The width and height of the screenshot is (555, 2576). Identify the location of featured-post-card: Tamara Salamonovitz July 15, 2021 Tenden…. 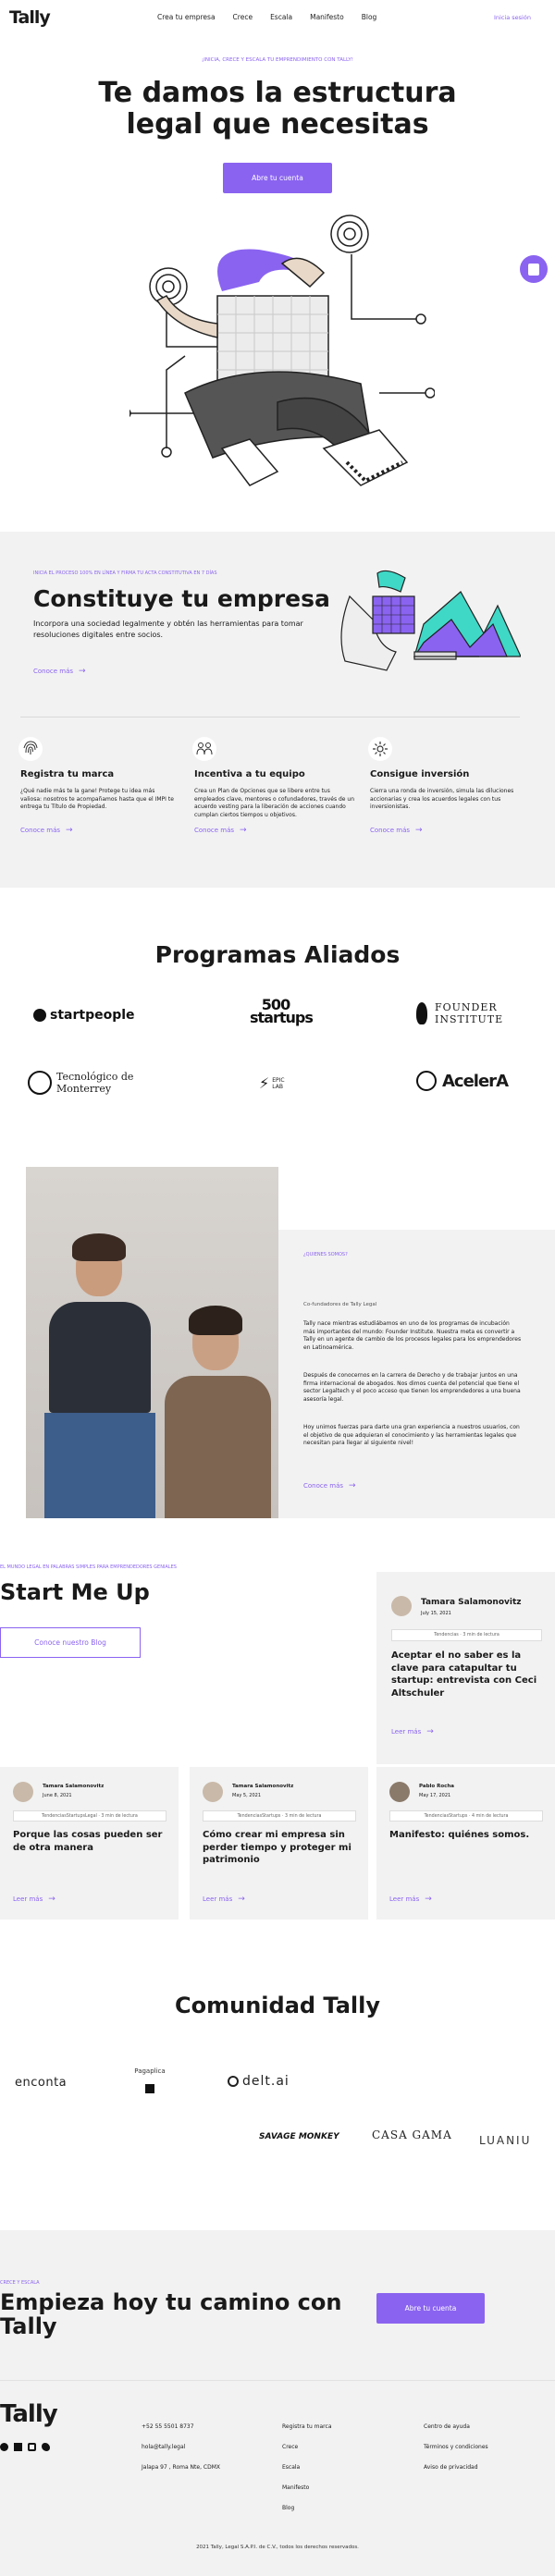
(466, 1668).